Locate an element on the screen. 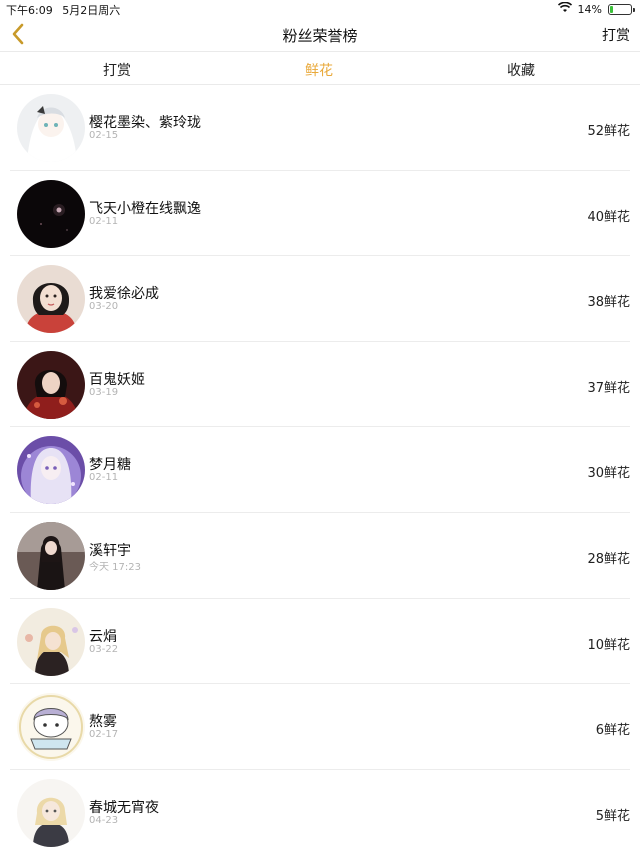 The width and height of the screenshot is (640, 853). fan-name: 百鬼妖姬 is located at coordinates (117, 379).